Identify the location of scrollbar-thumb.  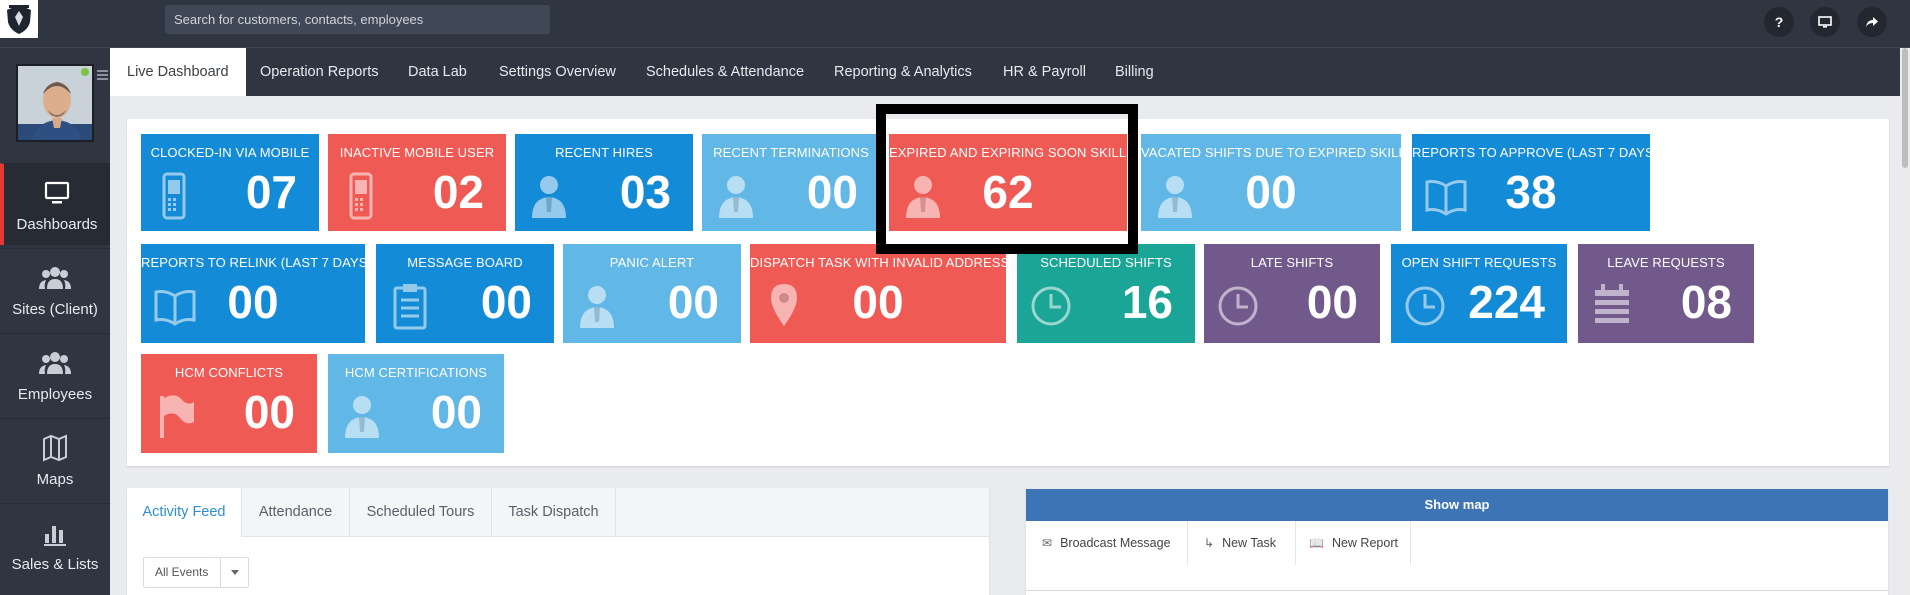
(1905, 108).